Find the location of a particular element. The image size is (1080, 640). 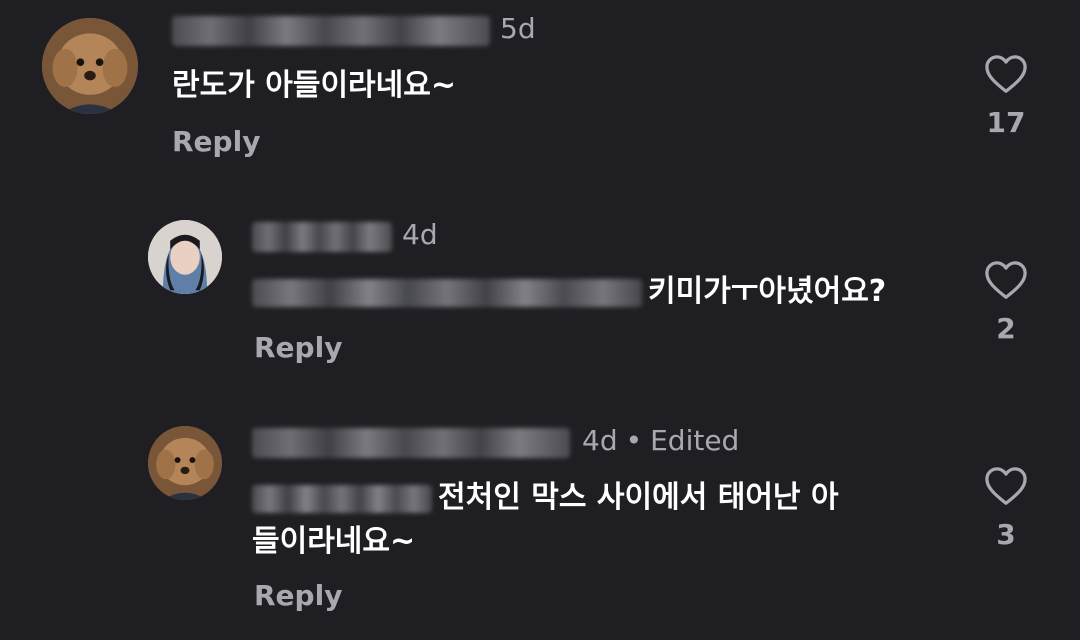

comment-text: 키미가ㅜ아녔어요? is located at coordinates (569, 292).